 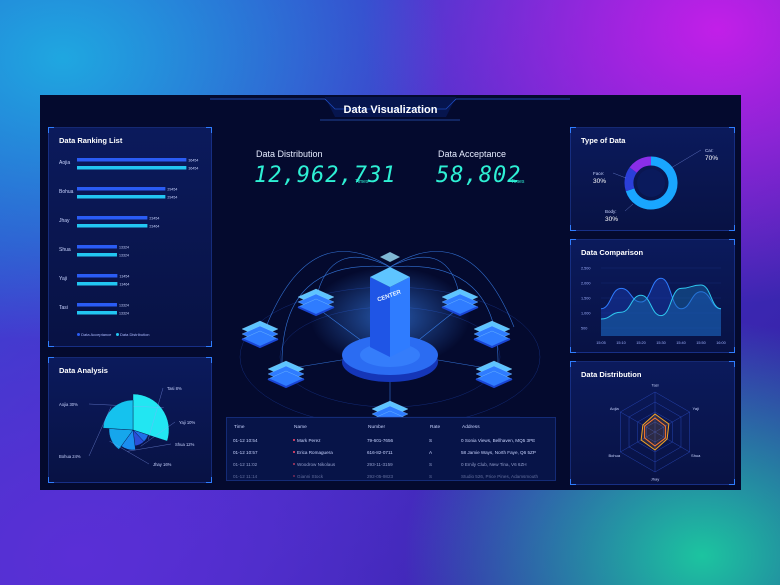 I want to click on table-header-row: Time Name Number Rate Address, so click(x=392, y=427).